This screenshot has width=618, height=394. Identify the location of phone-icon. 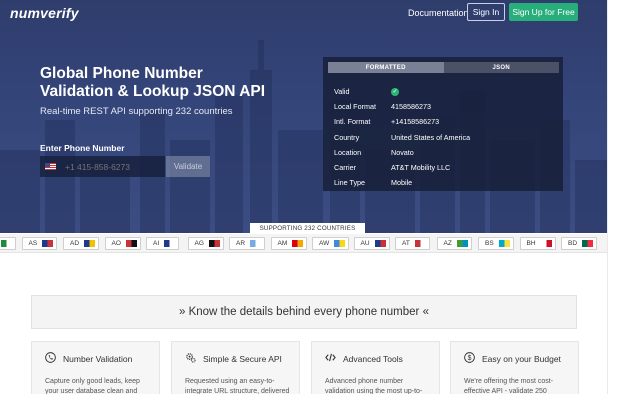
(50, 357).